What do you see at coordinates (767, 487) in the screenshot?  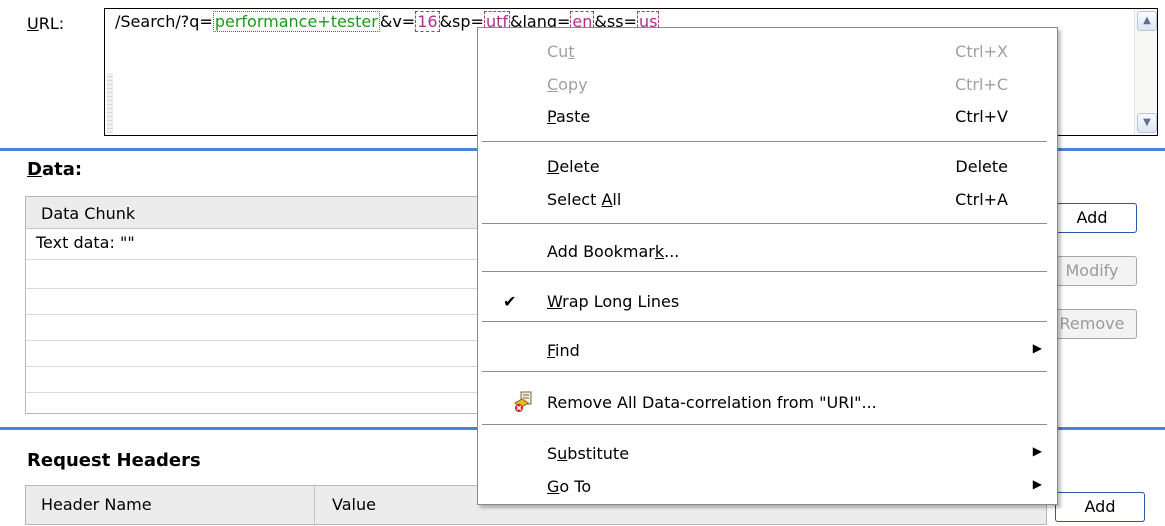 I see `menu-item-go-to: Go To ▶` at bounding box center [767, 487].